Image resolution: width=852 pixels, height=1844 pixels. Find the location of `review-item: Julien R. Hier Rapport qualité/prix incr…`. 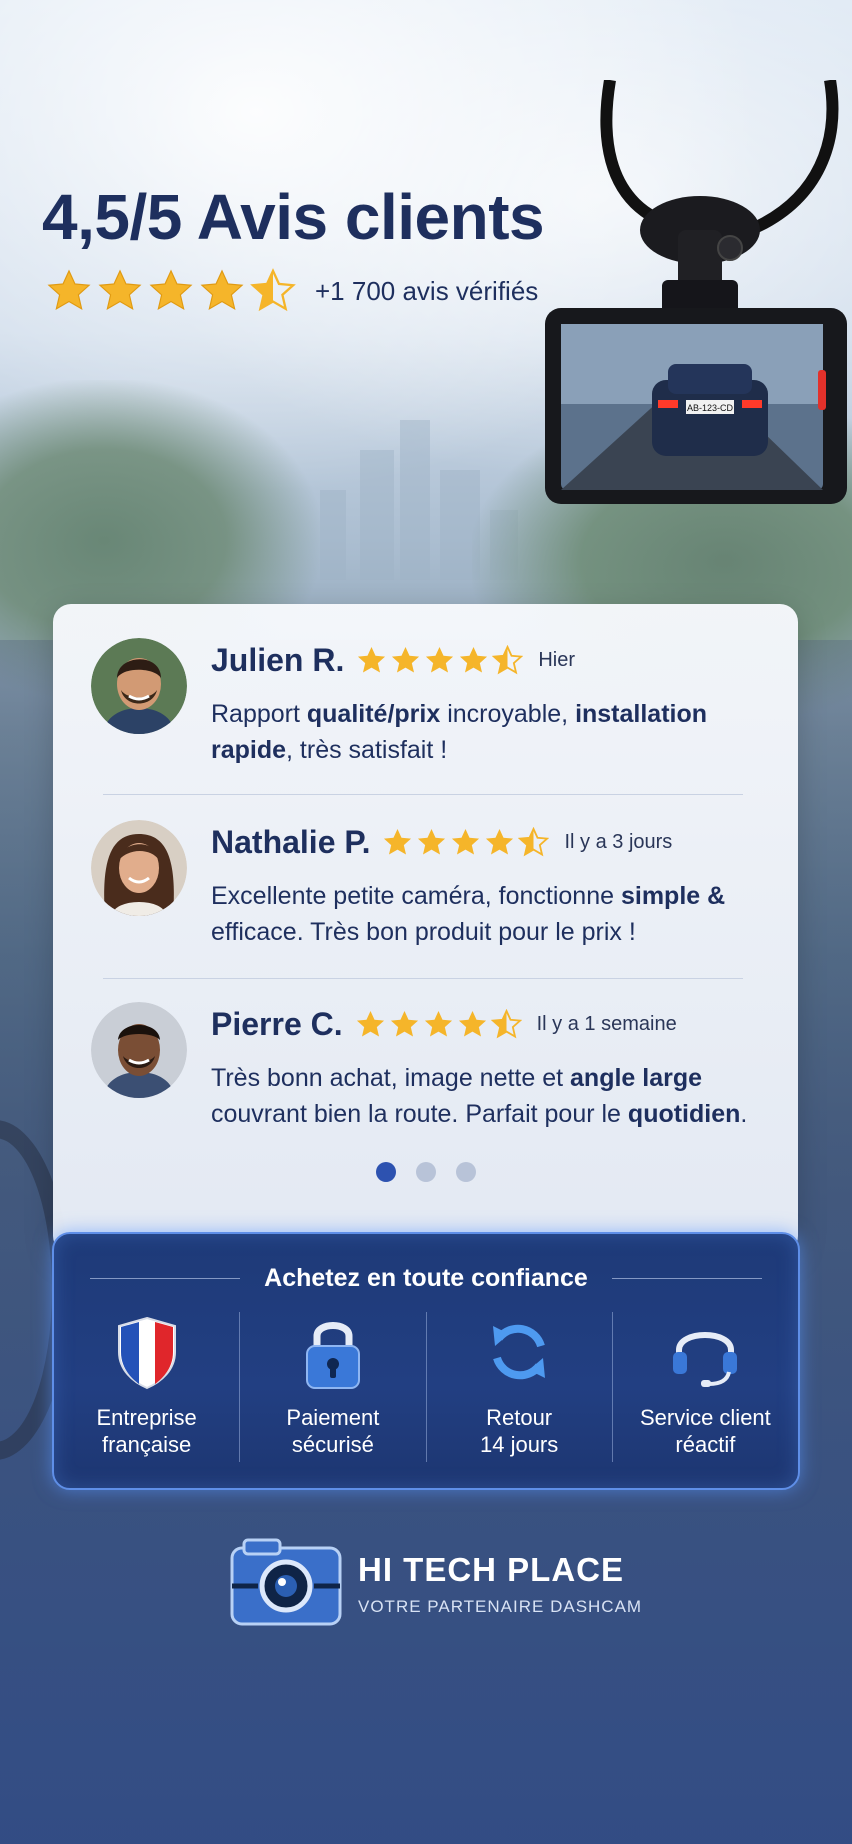

review-item: Julien R. Hier Rapport qualité/prix incr… is located at coordinates (431, 701).